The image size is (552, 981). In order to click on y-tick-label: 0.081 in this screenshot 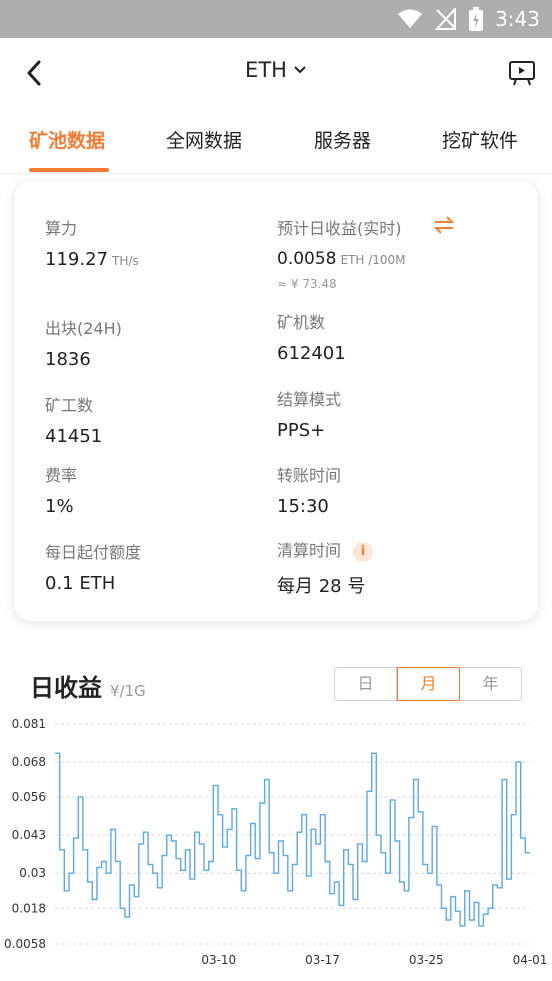, I will do `click(29, 724)`.